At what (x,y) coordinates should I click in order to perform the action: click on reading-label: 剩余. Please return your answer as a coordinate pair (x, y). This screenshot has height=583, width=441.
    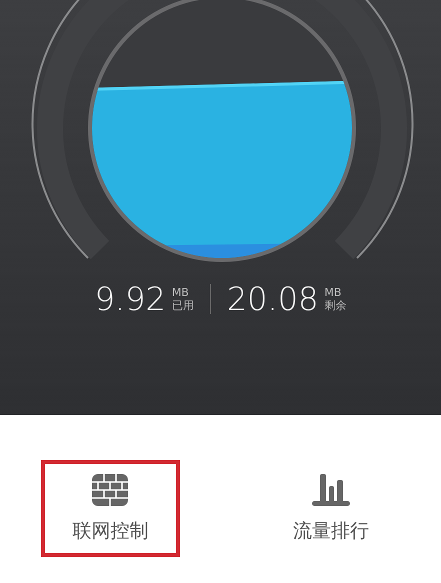
    Looking at the image, I should click on (335, 305).